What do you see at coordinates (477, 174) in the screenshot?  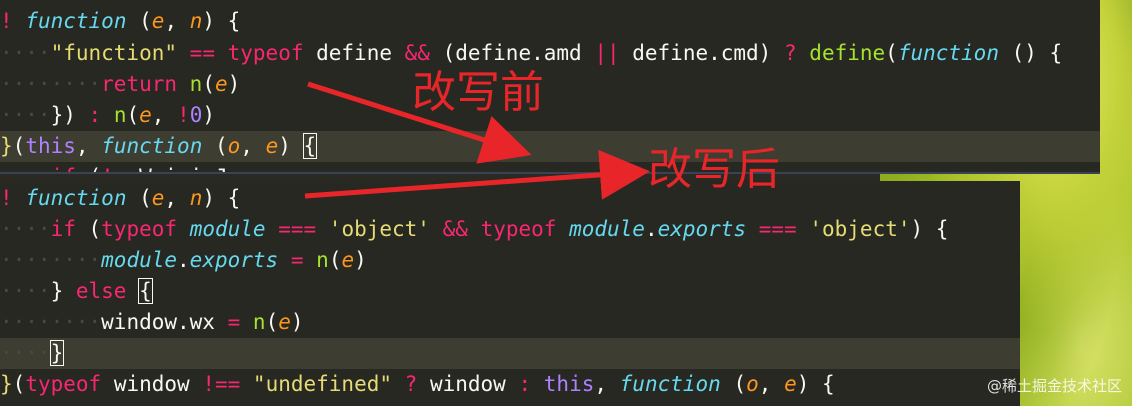 I see `arrow-after` at bounding box center [477, 174].